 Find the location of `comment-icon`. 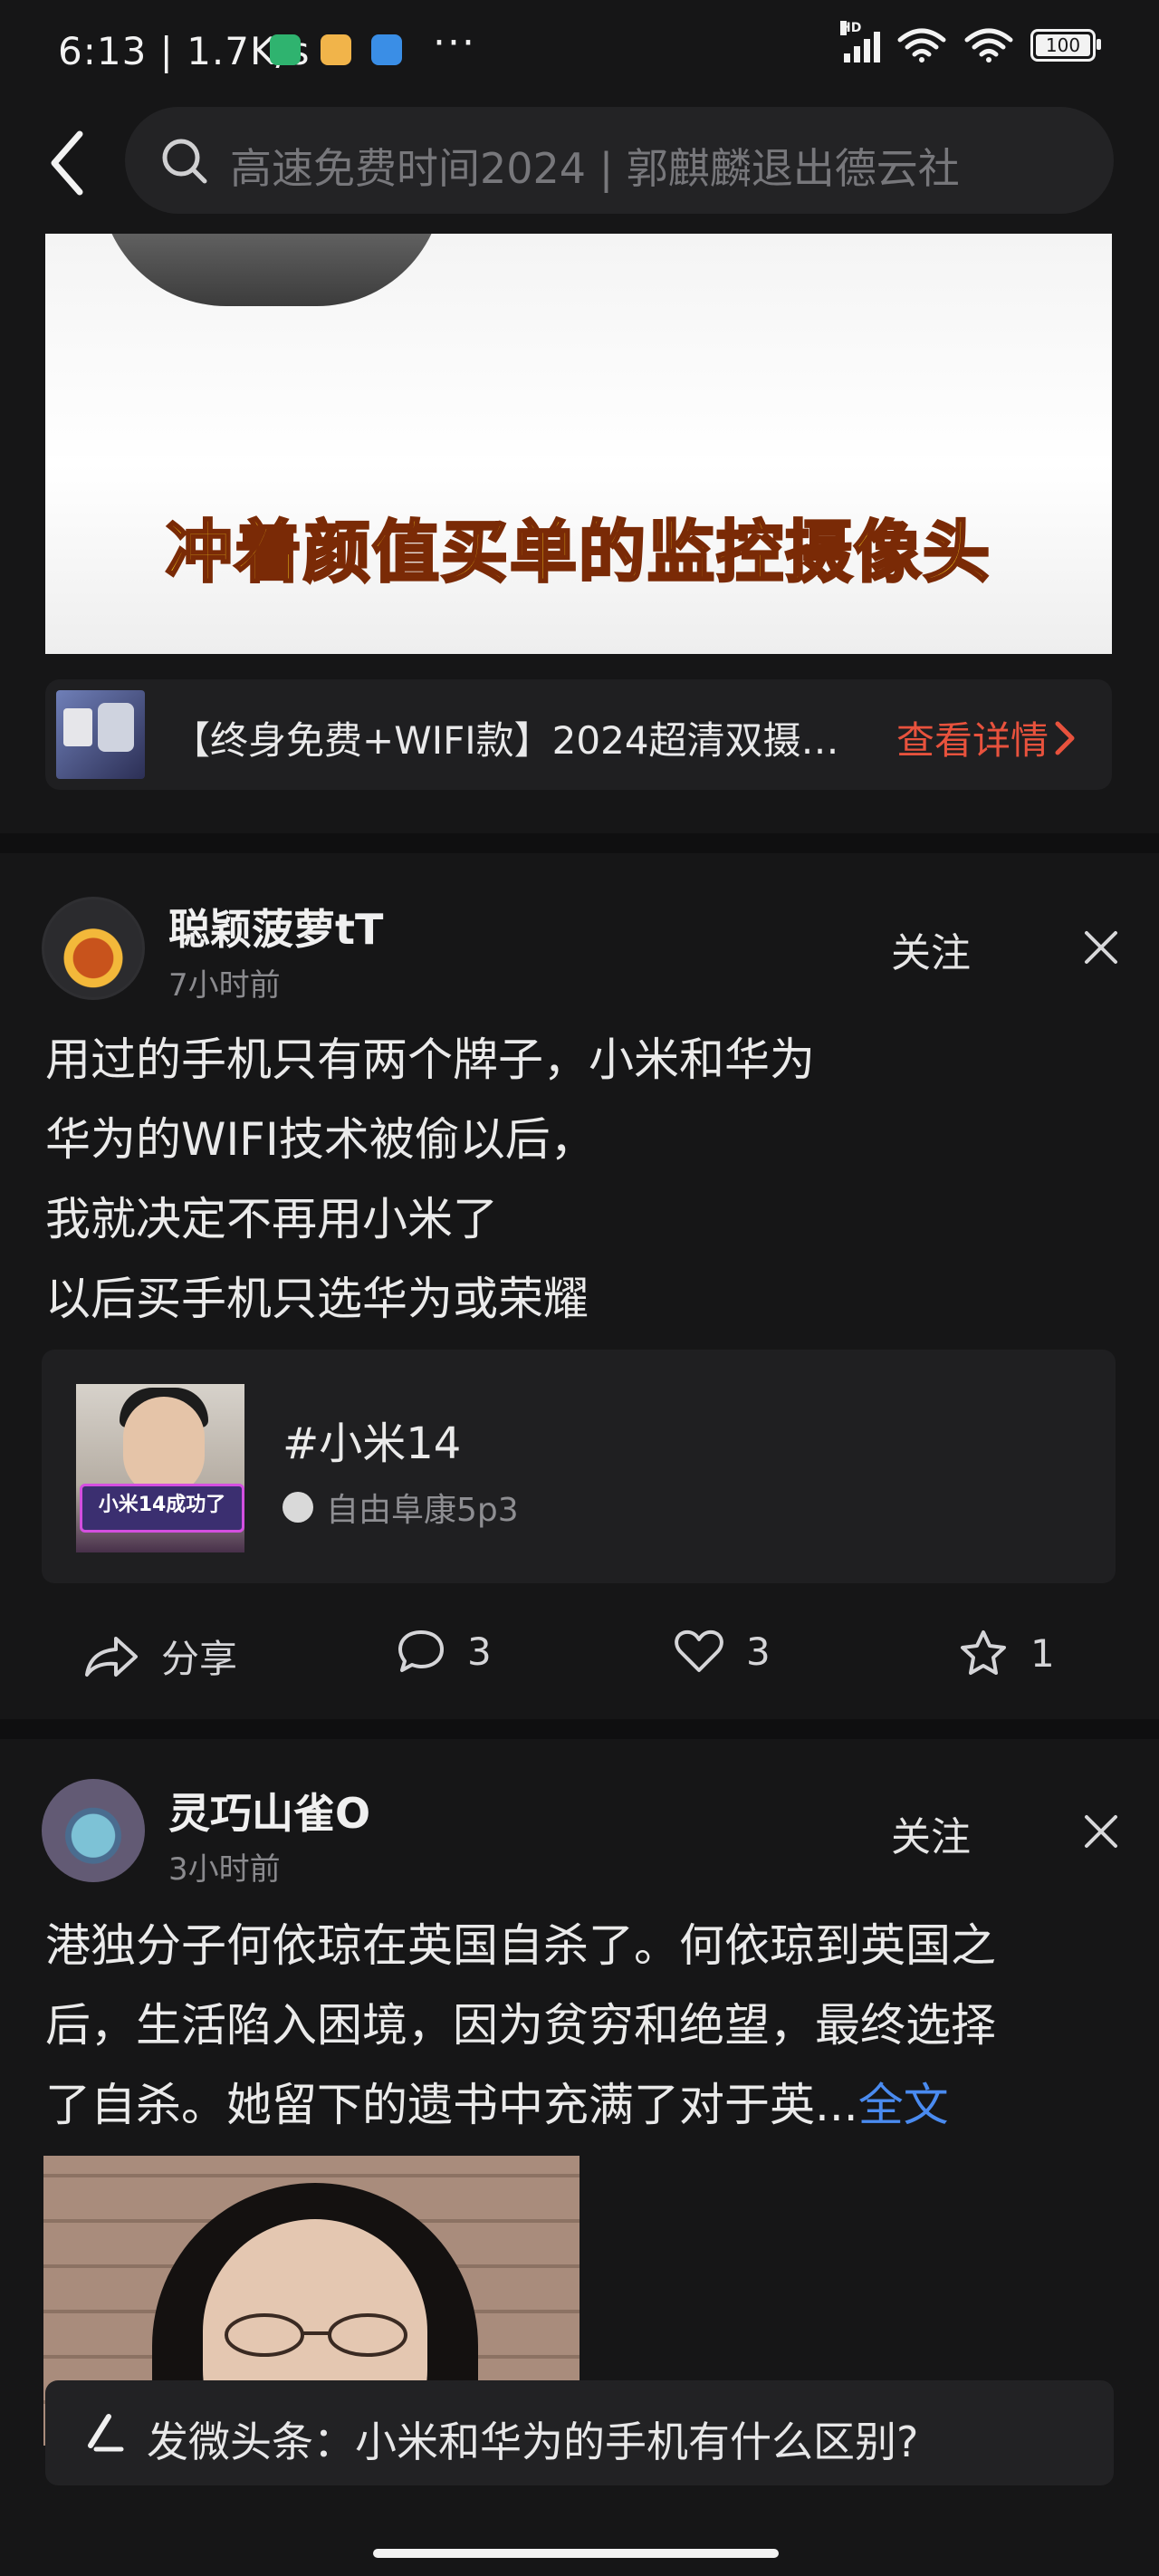

comment-icon is located at coordinates (421, 1651).